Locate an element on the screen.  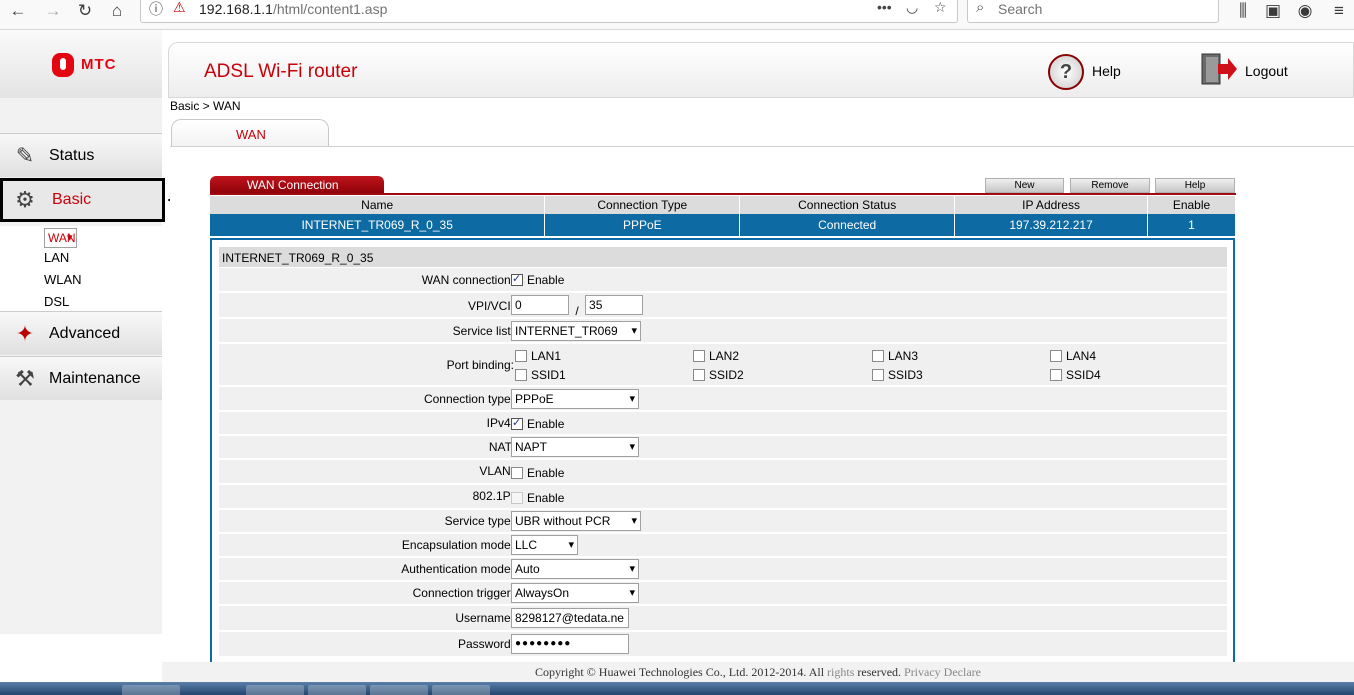
library-icon: ⫼ is located at coordinates (1243, 11).